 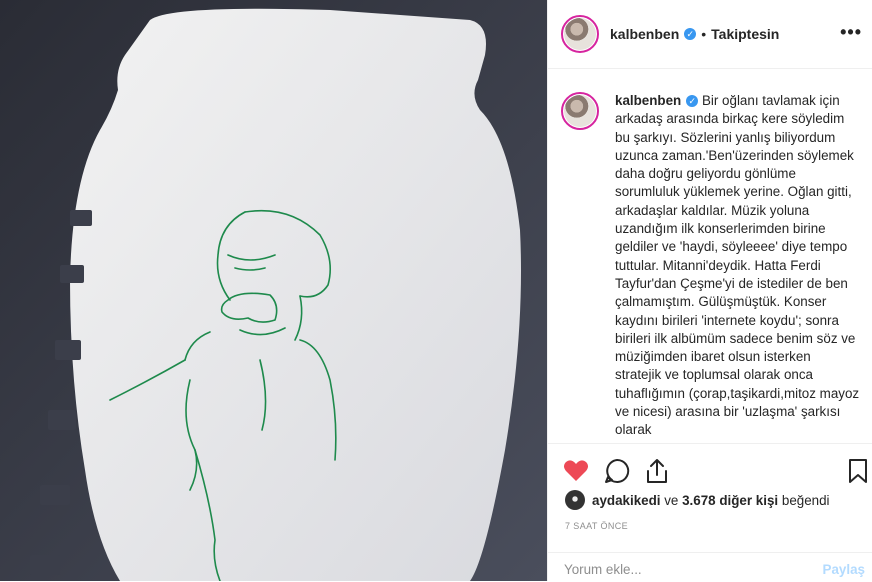 What do you see at coordinates (617, 471) in the screenshot?
I see `comment-icon` at bounding box center [617, 471].